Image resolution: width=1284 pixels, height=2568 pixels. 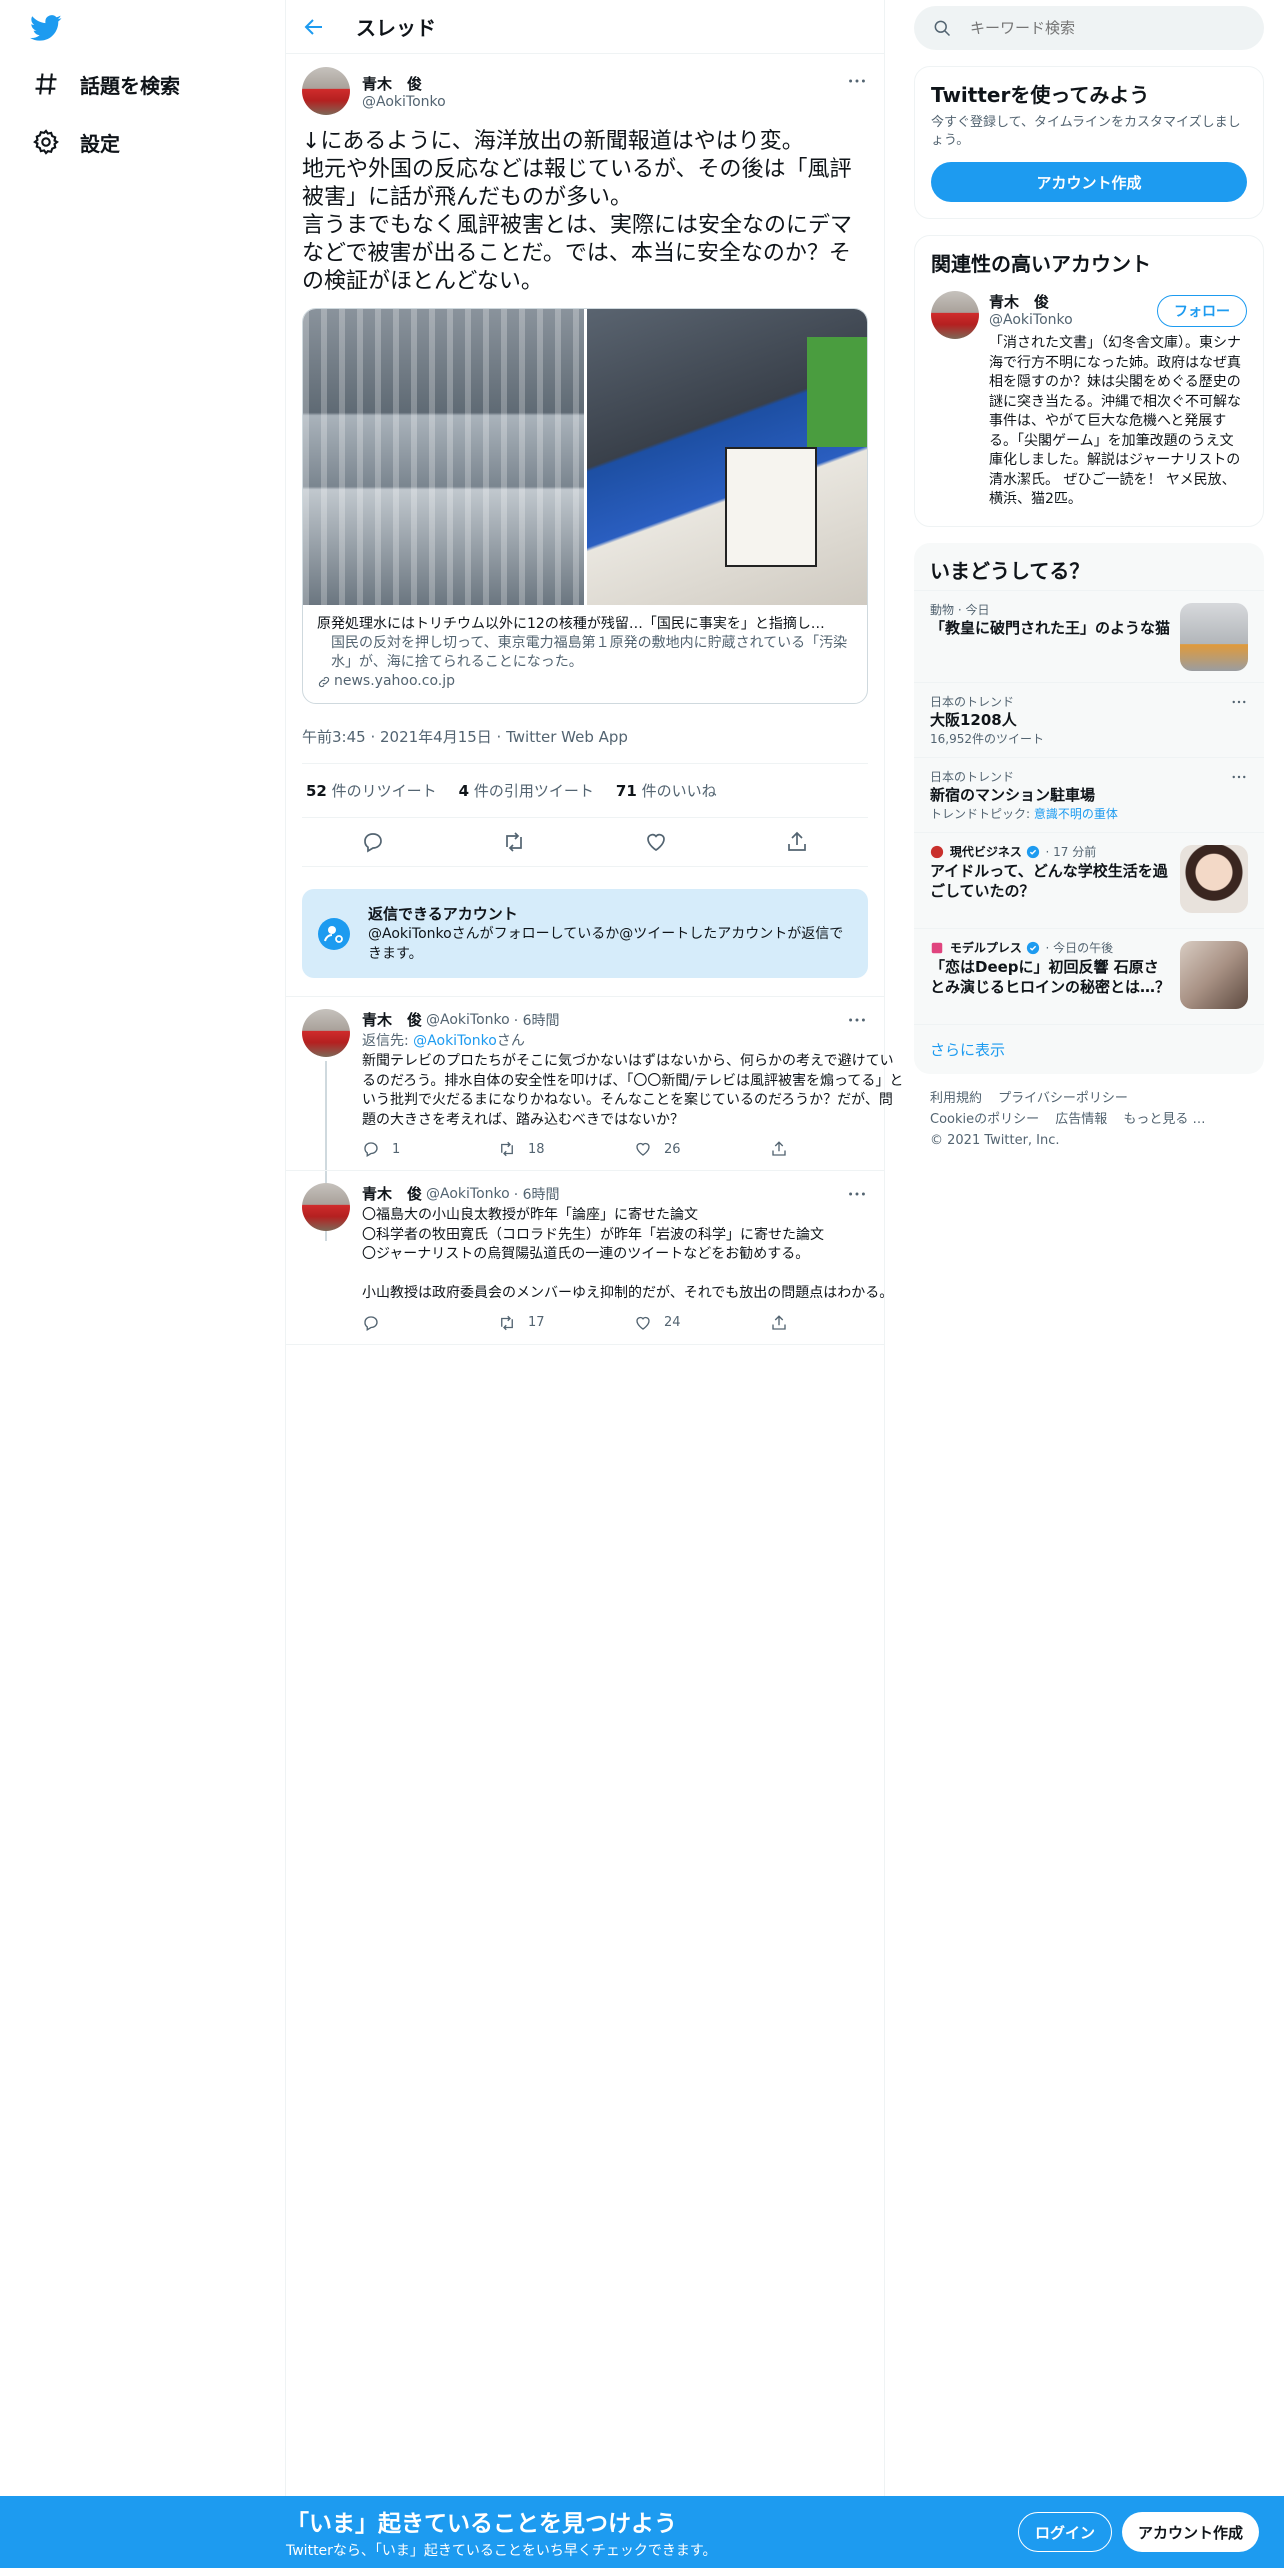 I want to click on signup-subtitle: 今すぐ登録して、タイムラインをカスタマイズしましょう。, so click(x=1086, y=131).